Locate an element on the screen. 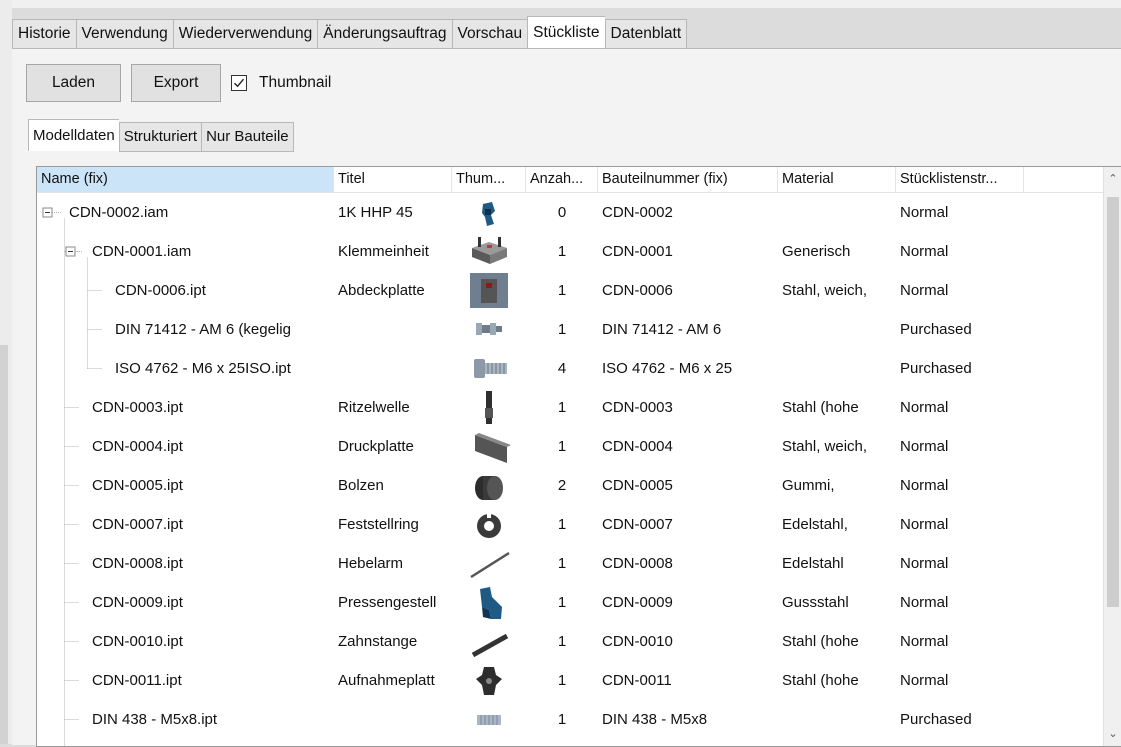 The width and height of the screenshot is (1121, 747). row-name: CDN-0006.ipt is located at coordinates (160, 290).